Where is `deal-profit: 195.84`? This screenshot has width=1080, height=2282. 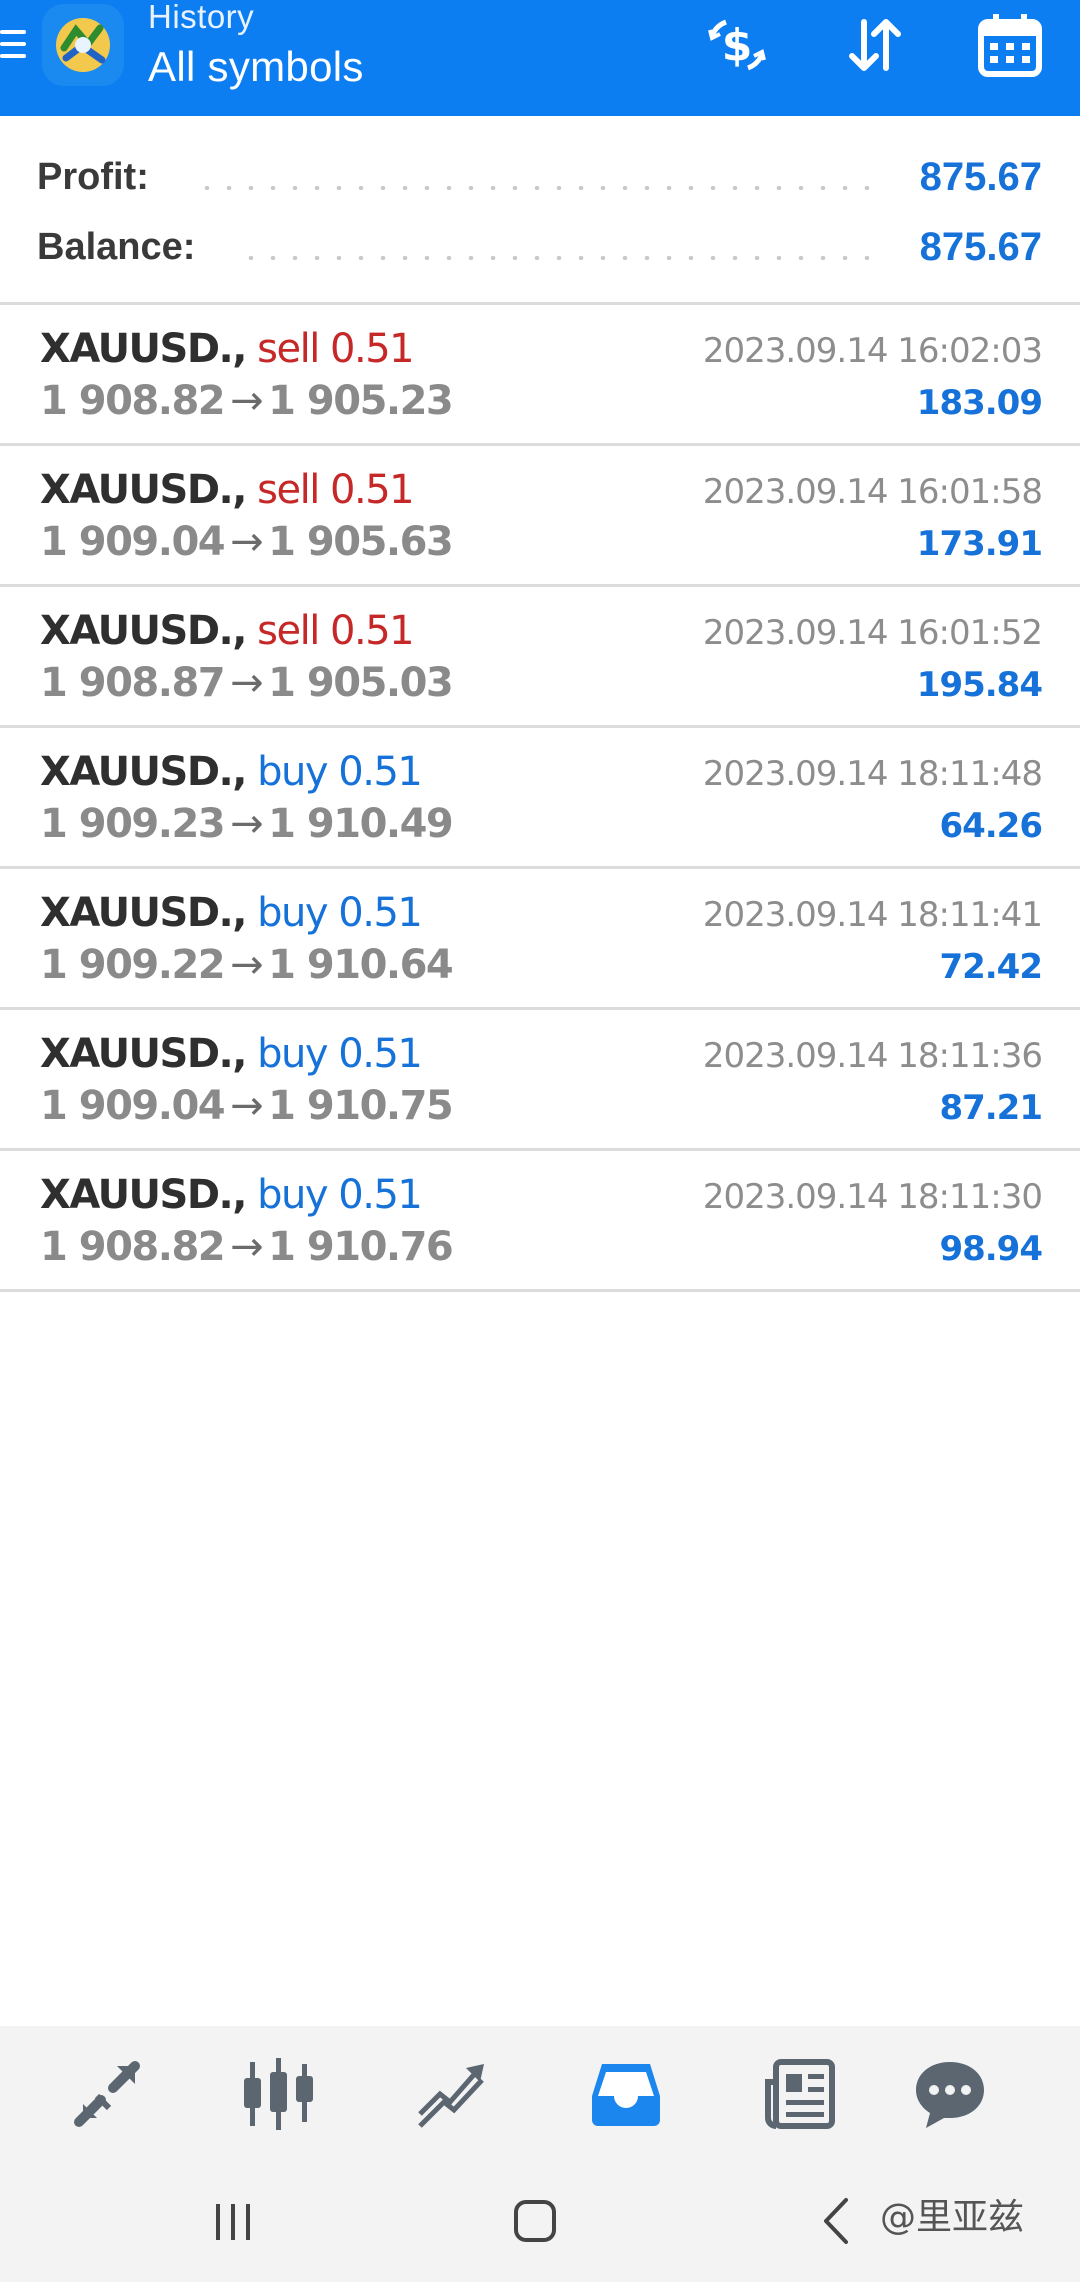 deal-profit: 195.84 is located at coordinates (979, 685).